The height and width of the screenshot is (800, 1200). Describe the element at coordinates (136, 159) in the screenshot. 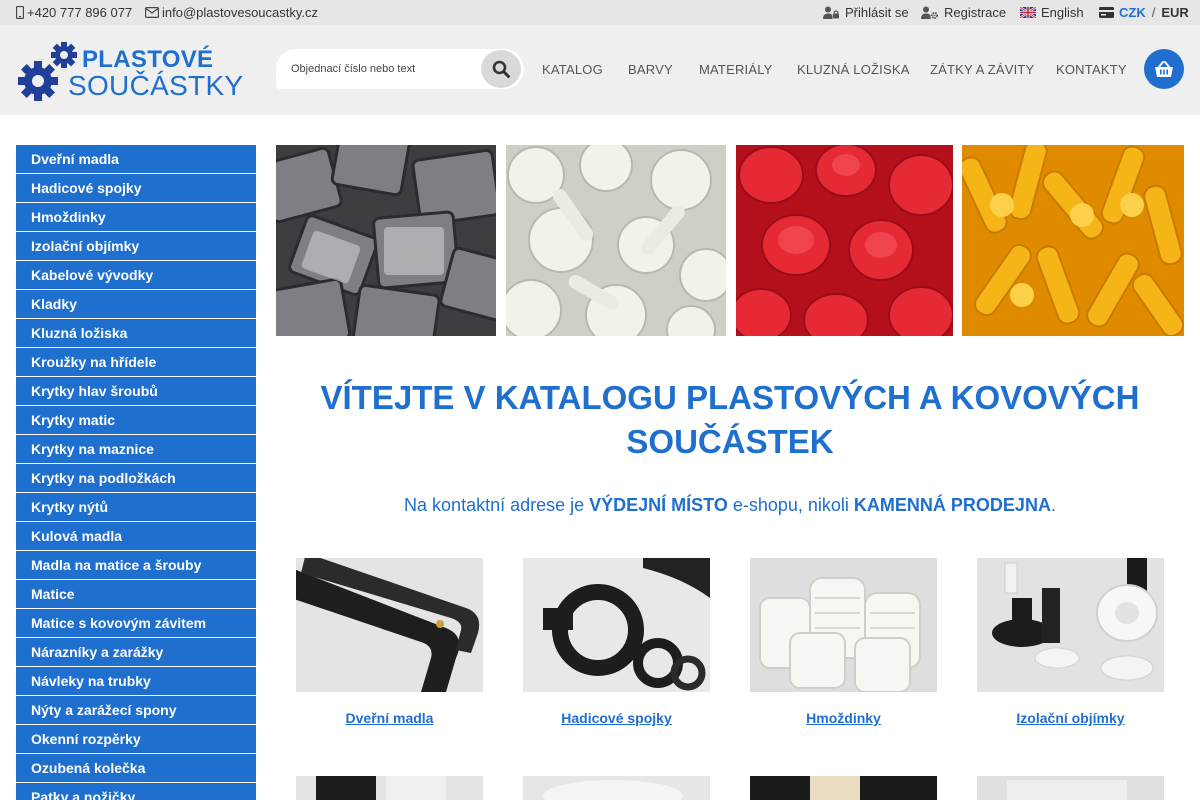

I see `sidebar-item-dverni-madla: Dveřní madla` at that location.